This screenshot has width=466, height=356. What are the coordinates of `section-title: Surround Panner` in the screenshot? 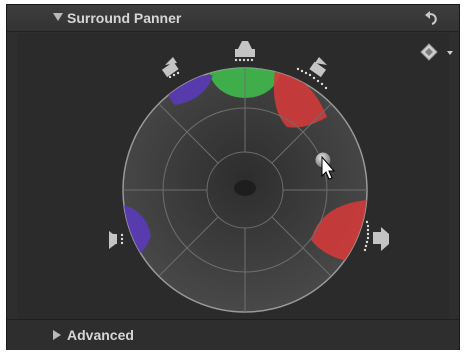 It's located at (124, 18).